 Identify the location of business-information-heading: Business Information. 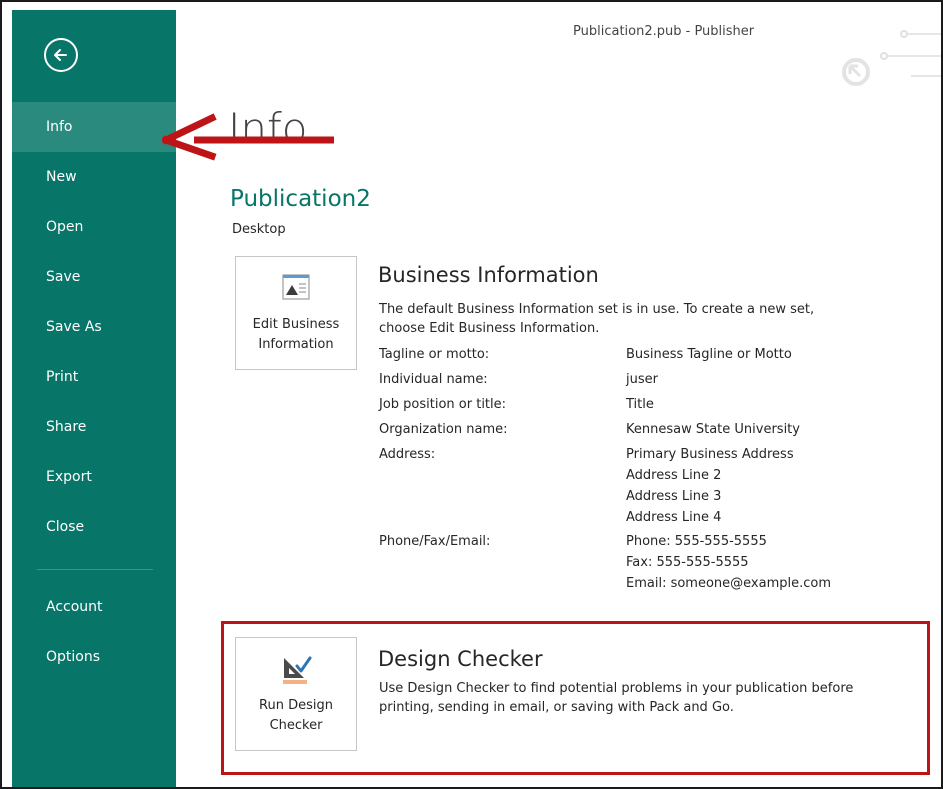
(488, 275).